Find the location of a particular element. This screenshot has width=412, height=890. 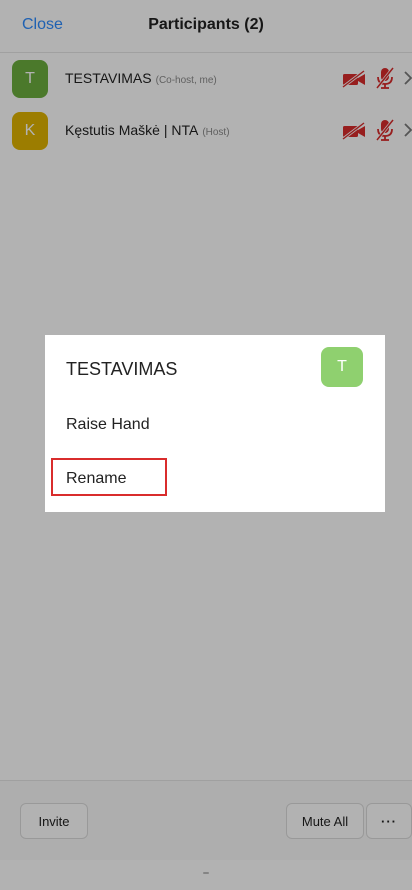

raise-hand-menu-item: Raise Hand is located at coordinates (215, 426).